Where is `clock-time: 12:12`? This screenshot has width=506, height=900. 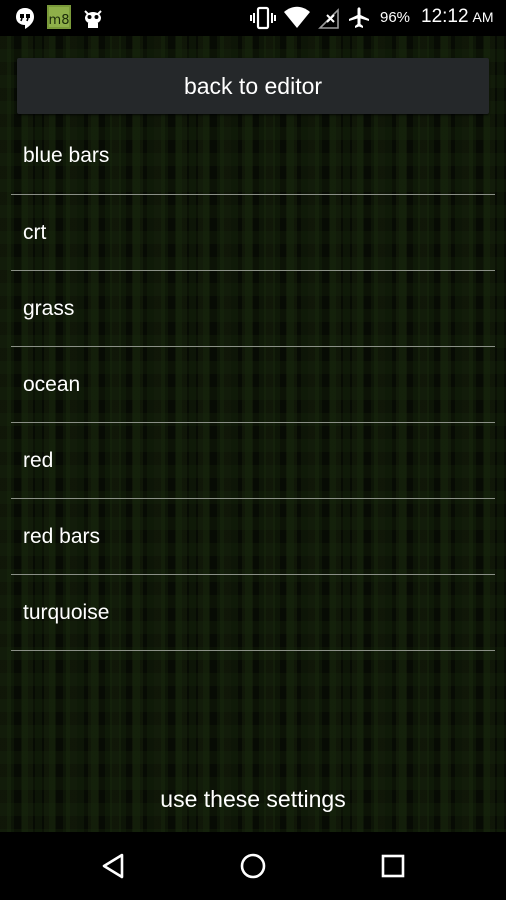
clock-time: 12:12 is located at coordinates (445, 16).